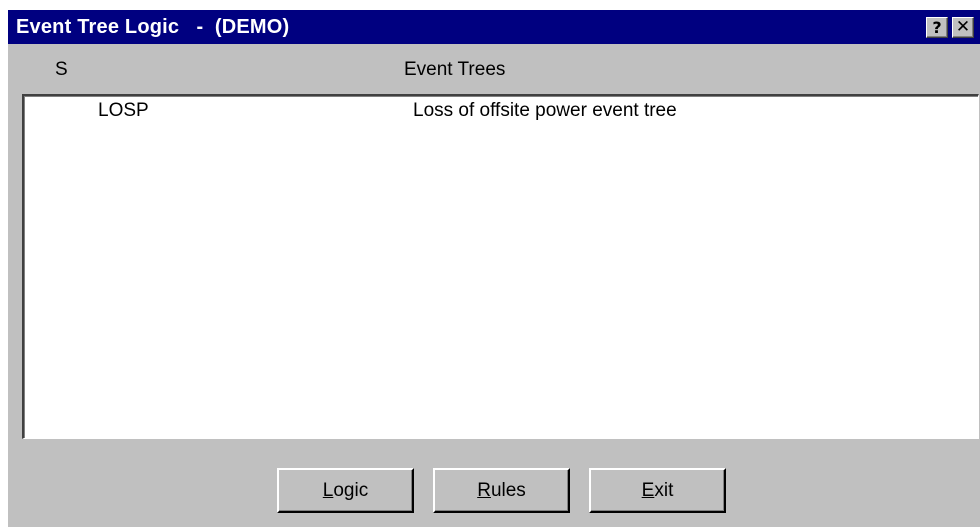 Image resolution: width=980 pixels, height=527 pixels. I want to click on logic-label: ogic, so click(351, 490).